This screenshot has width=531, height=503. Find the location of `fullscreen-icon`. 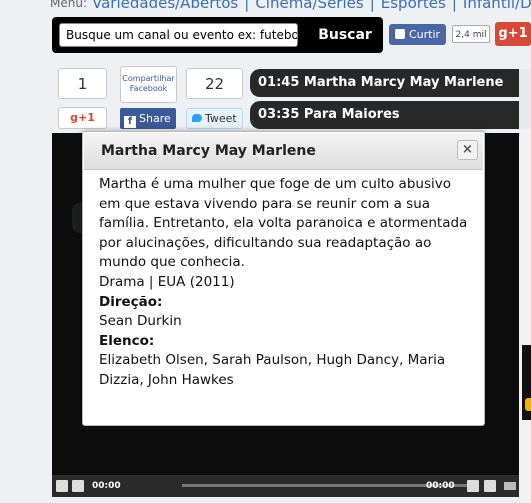

fullscreen-icon is located at coordinates (473, 486).